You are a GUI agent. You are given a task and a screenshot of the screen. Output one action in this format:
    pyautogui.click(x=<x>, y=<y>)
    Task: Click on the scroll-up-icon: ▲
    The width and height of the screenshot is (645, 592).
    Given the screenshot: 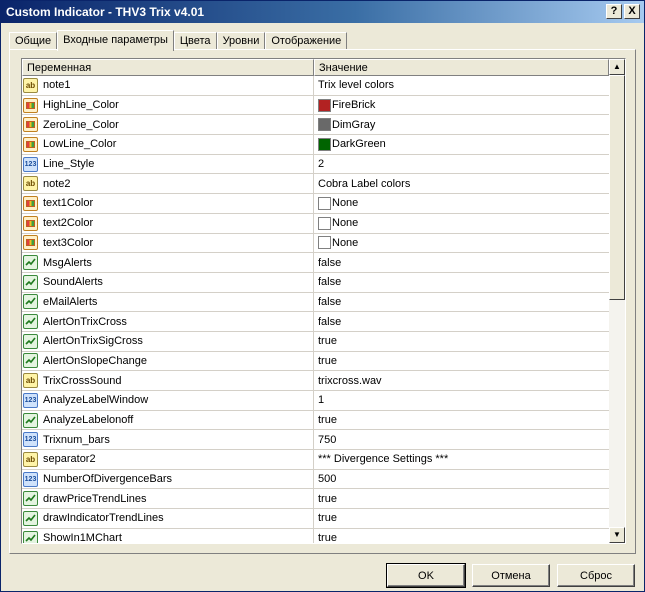 What is the action you would take?
    pyautogui.click(x=617, y=67)
    